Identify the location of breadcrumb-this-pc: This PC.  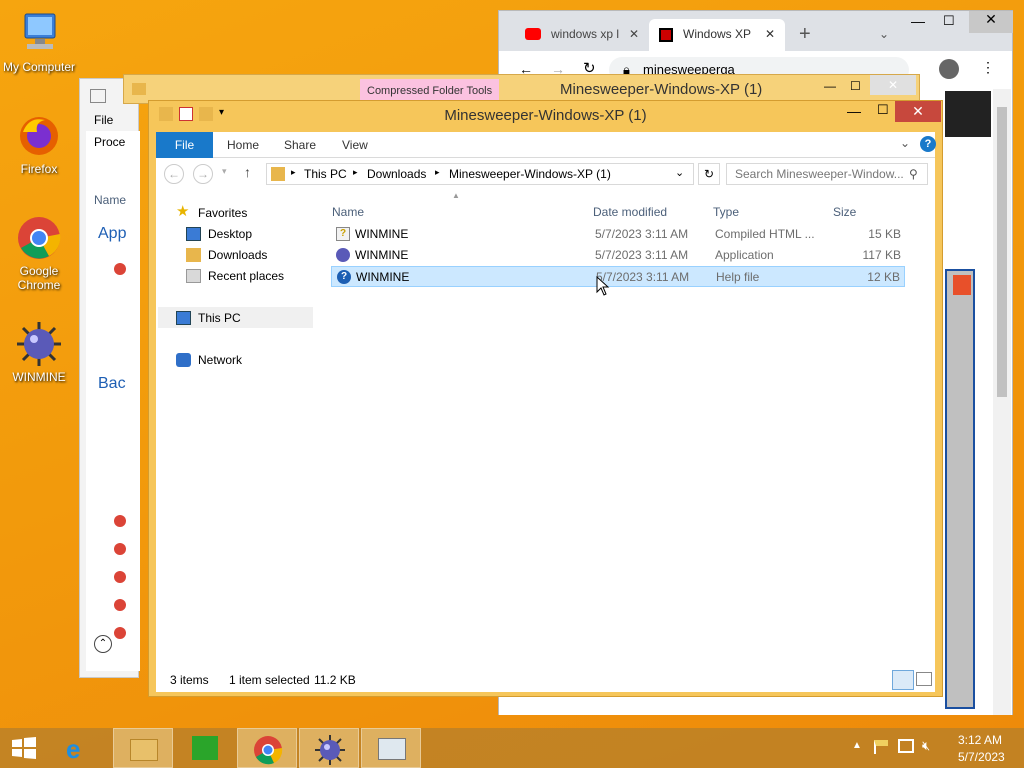
(325, 174).